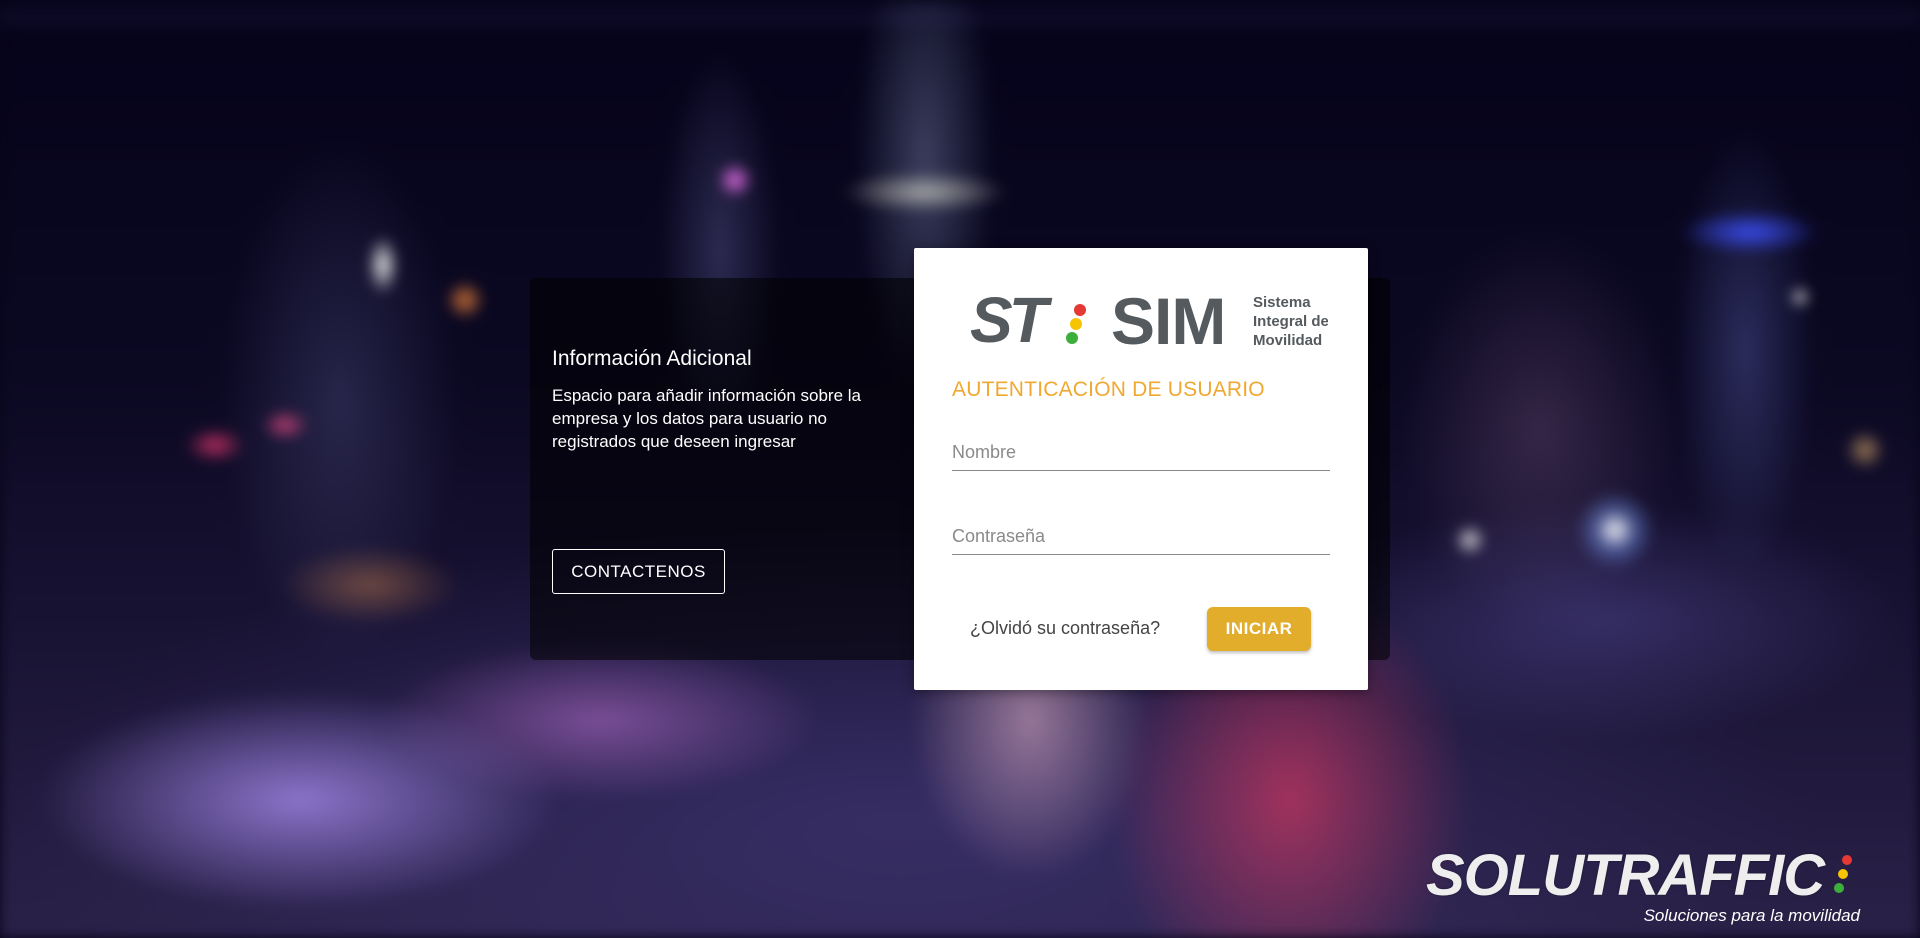 The width and height of the screenshot is (1920, 938). Describe the element at coordinates (1168, 320) in the screenshot. I see `logo-product: SIM` at that location.